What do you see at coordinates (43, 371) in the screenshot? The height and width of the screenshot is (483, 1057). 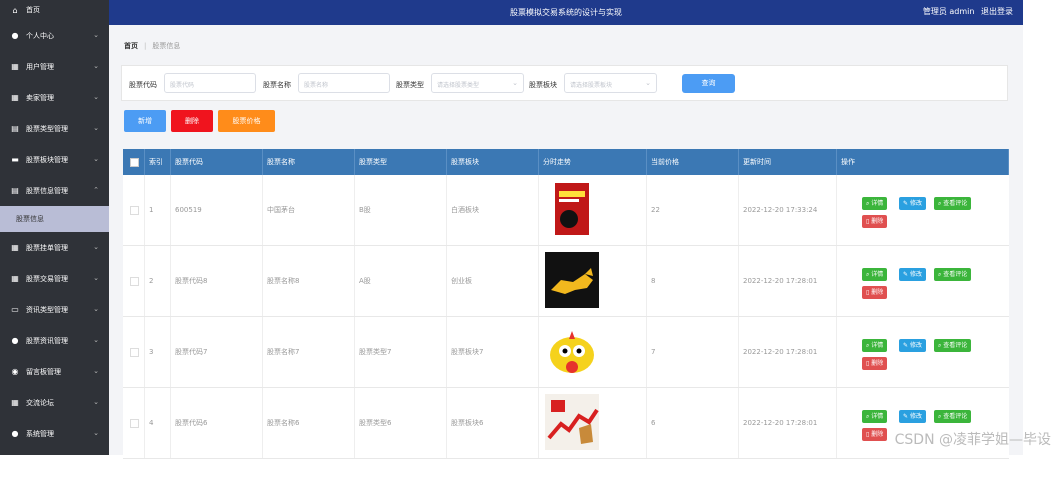 I see `sidebar-item-label: 留言板管理` at bounding box center [43, 371].